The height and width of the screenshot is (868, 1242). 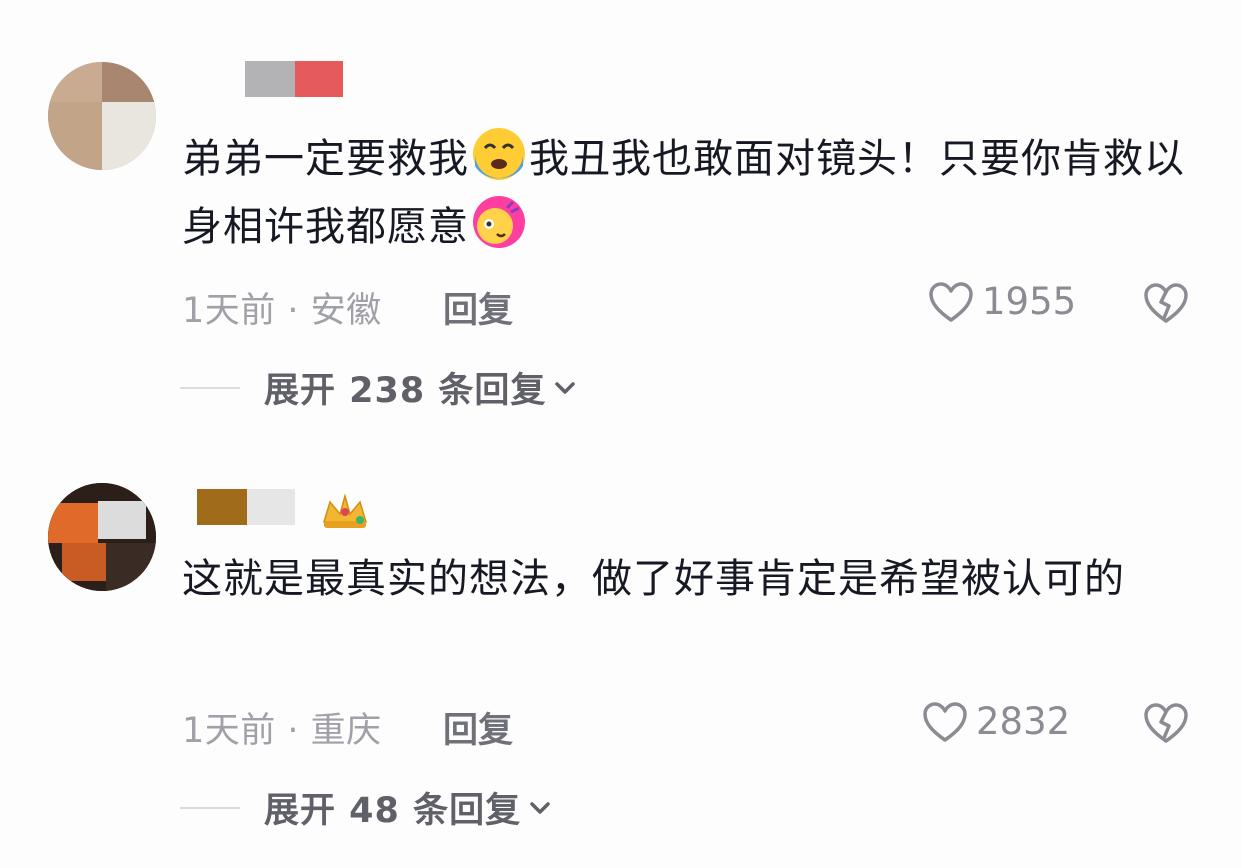 I want to click on comment-meta: 1天前 · 安徽, so click(x=282, y=307).